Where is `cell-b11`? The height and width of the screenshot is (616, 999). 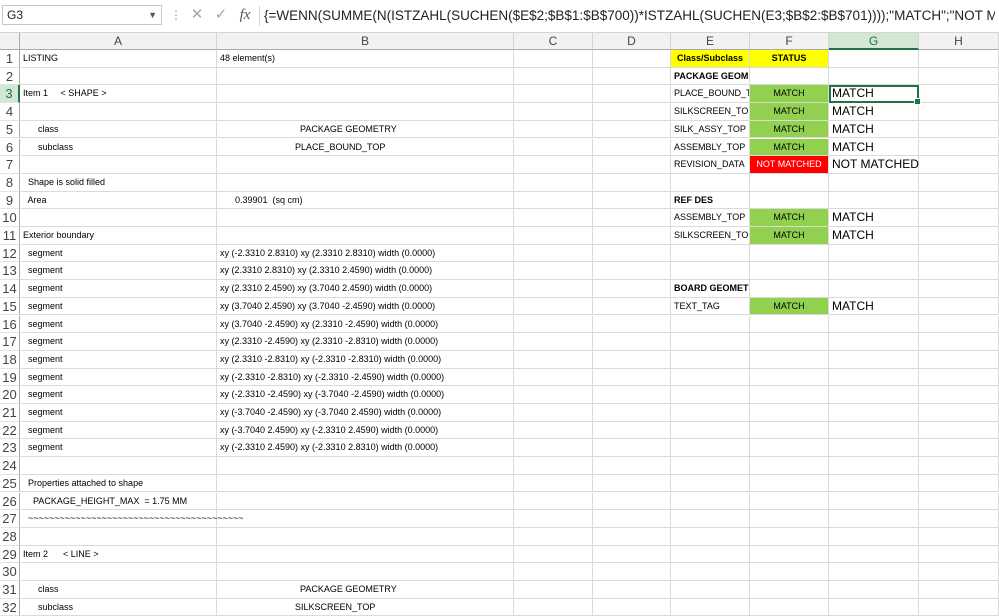
cell-b11 is located at coordinates (365, 236).